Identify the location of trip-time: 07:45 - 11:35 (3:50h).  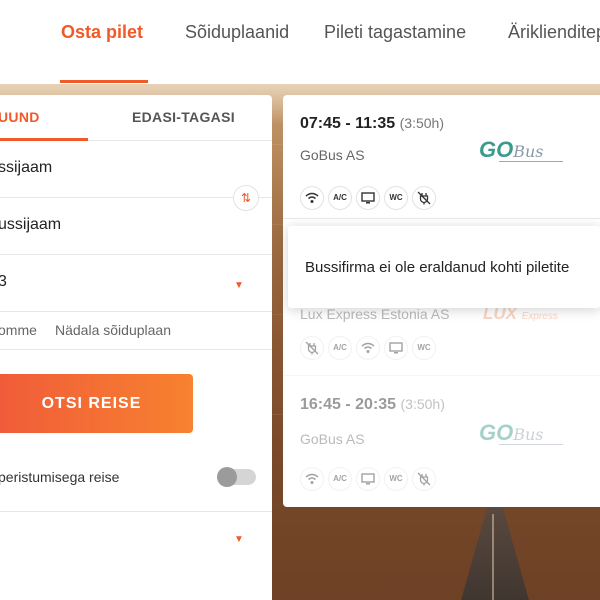
(372, 123).